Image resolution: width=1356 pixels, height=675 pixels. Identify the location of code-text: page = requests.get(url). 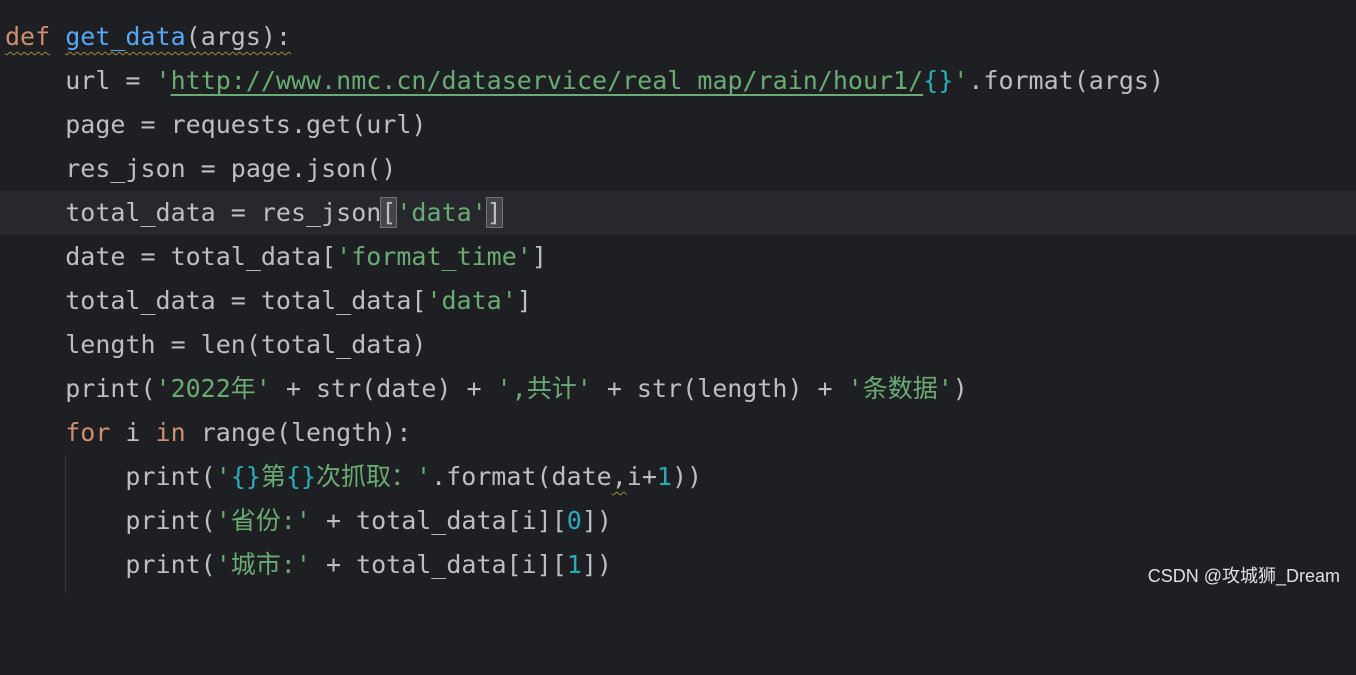
(246, 124).